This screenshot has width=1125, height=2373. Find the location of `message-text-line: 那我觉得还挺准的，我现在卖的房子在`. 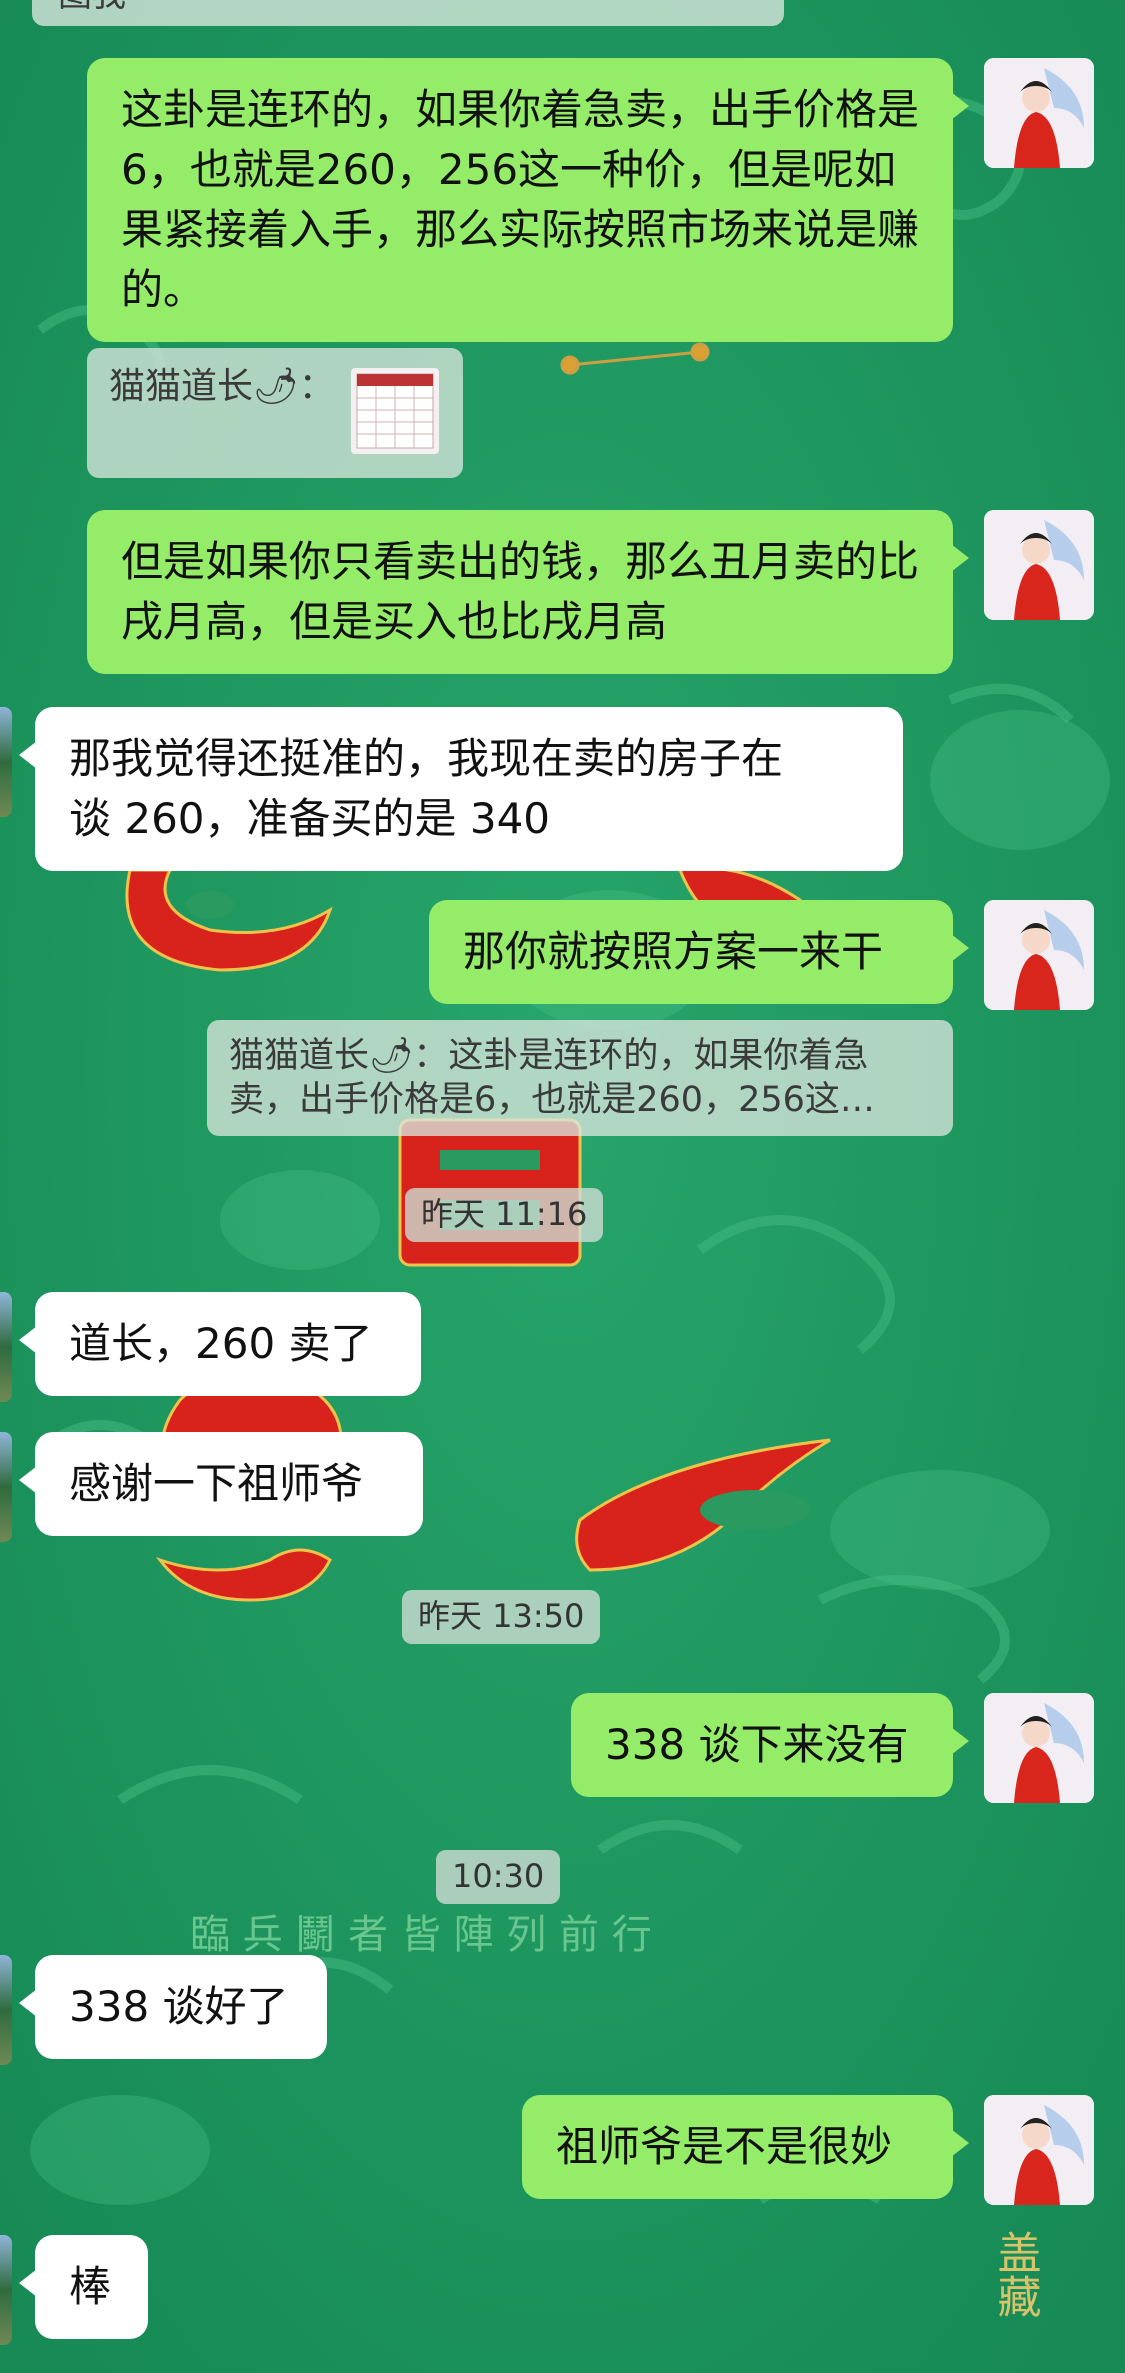

message-text-line: 那我觉得还挺准的，我现在卖的房子在 is located at coordinates (426, 758).